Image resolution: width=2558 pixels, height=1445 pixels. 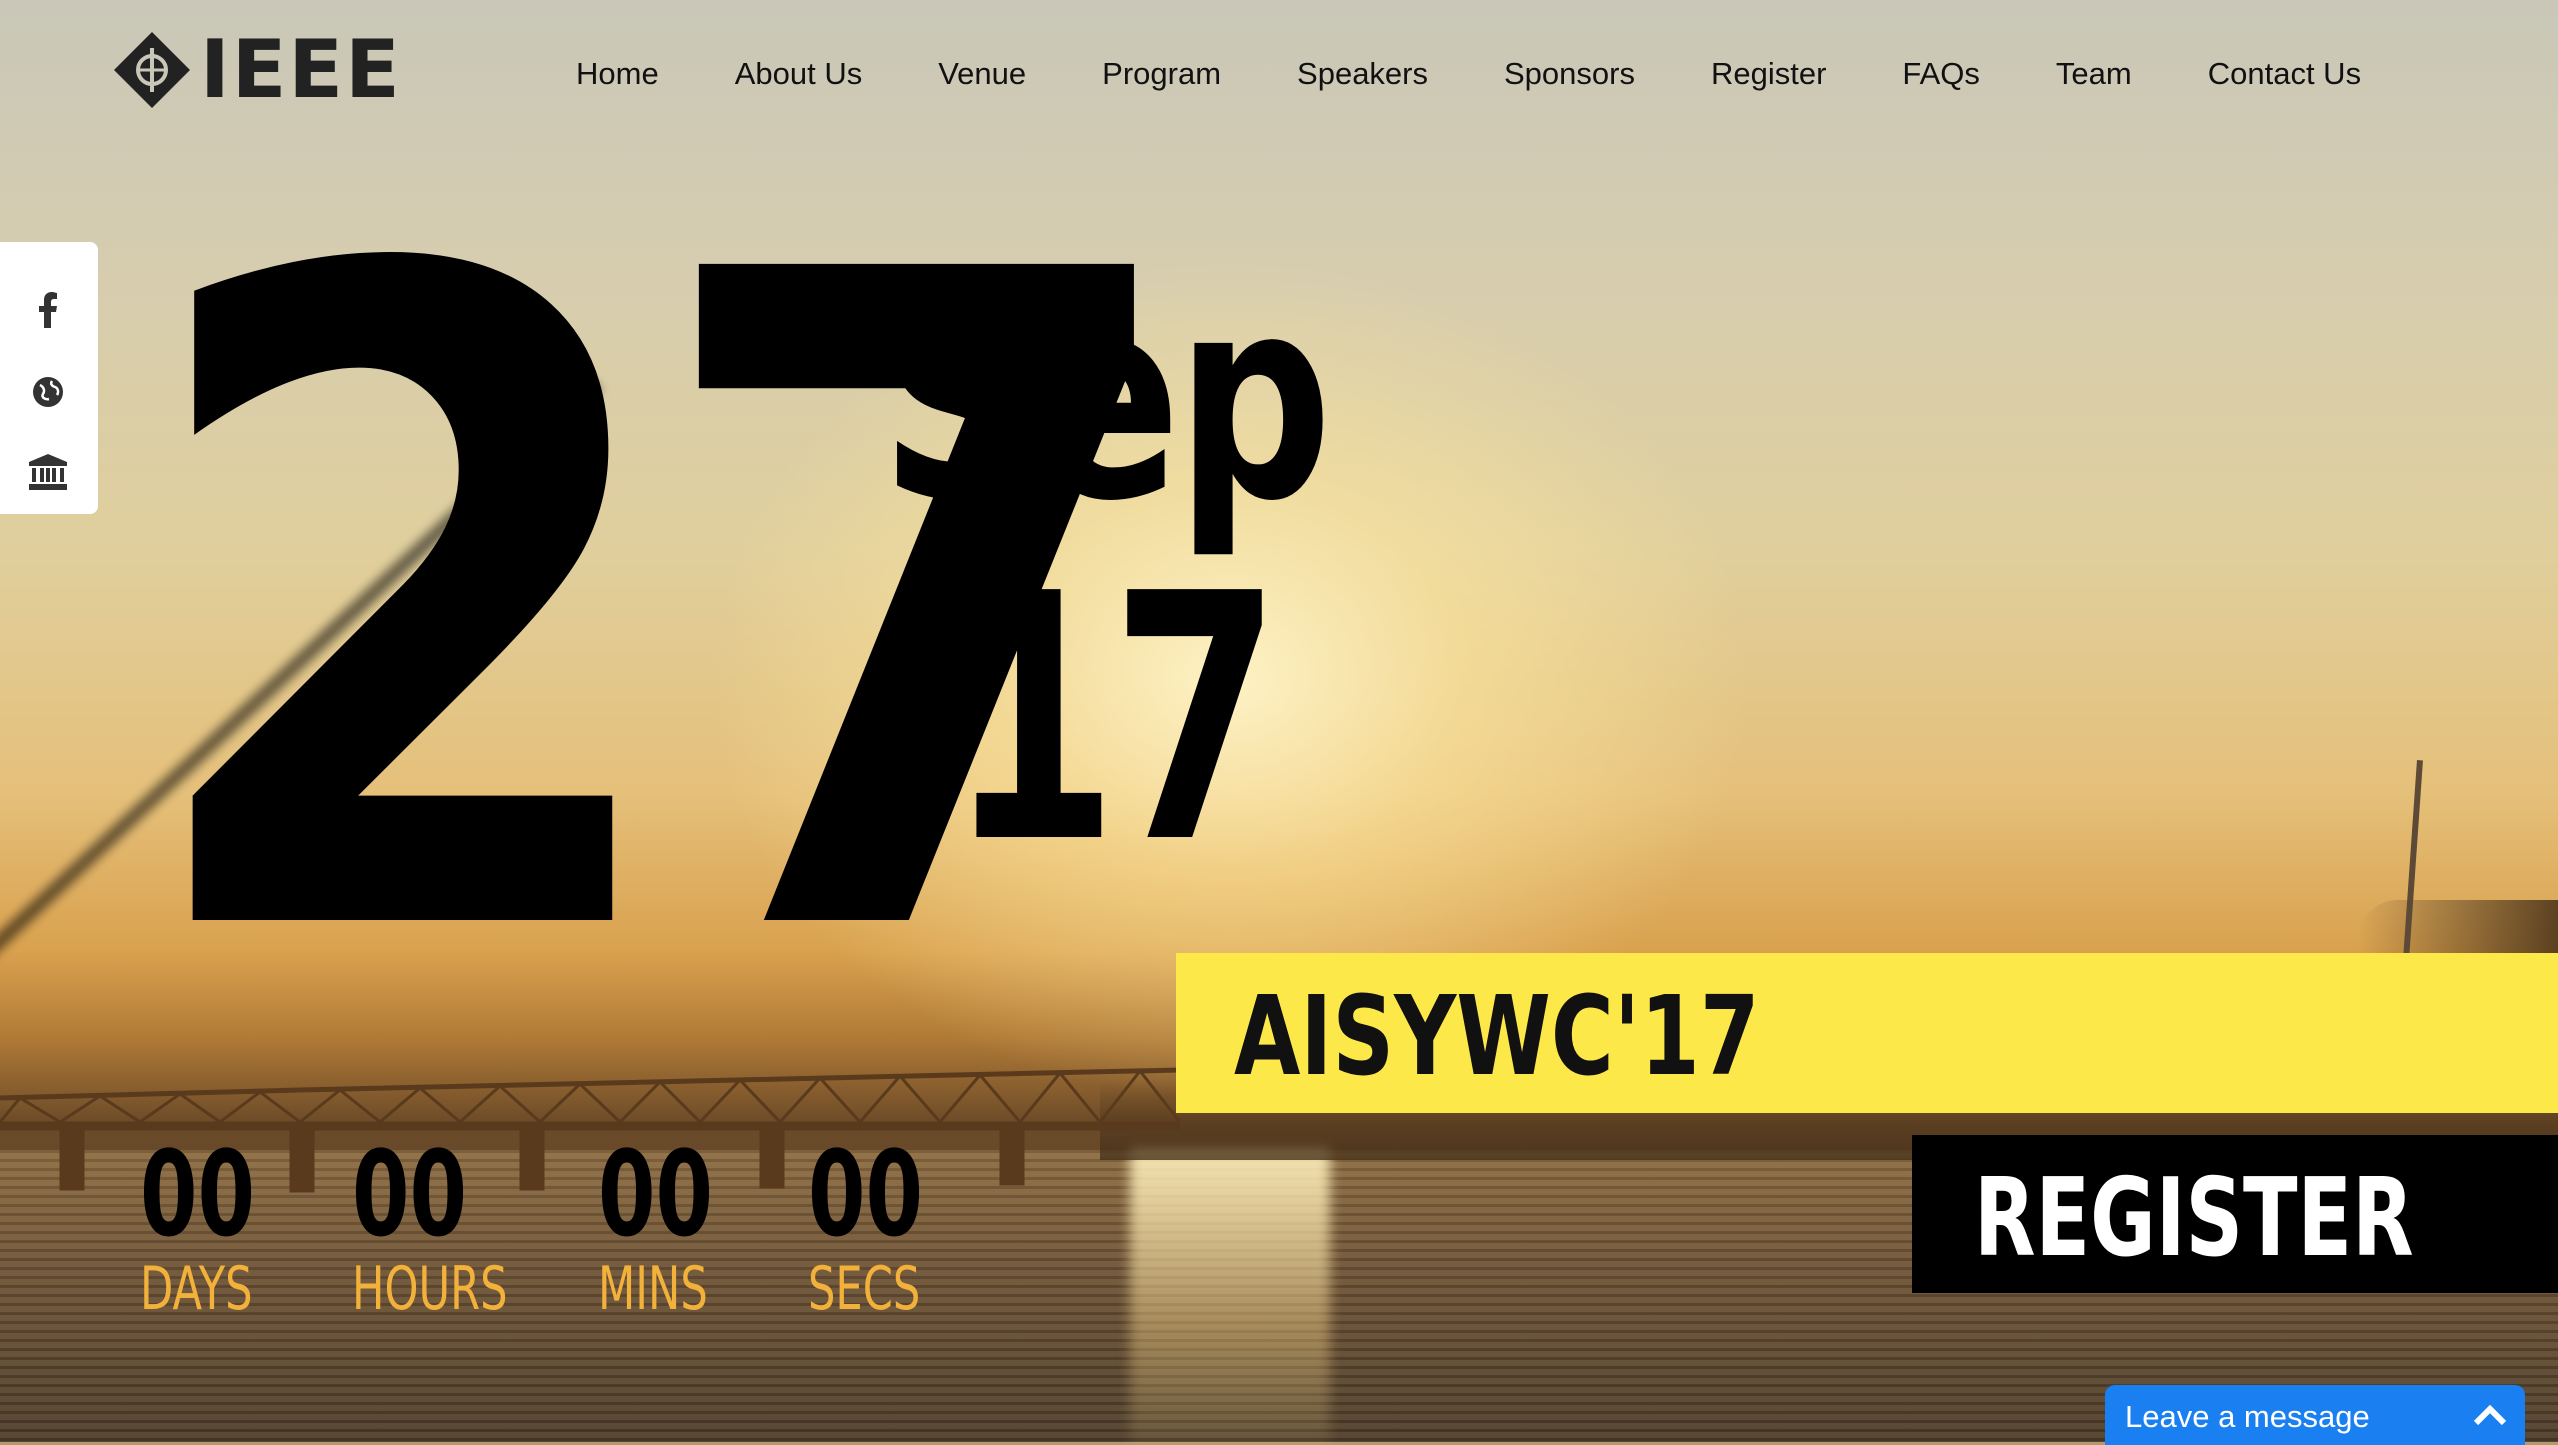 I want to click on chevron-up-icon, so click(x=2490, y=1415).